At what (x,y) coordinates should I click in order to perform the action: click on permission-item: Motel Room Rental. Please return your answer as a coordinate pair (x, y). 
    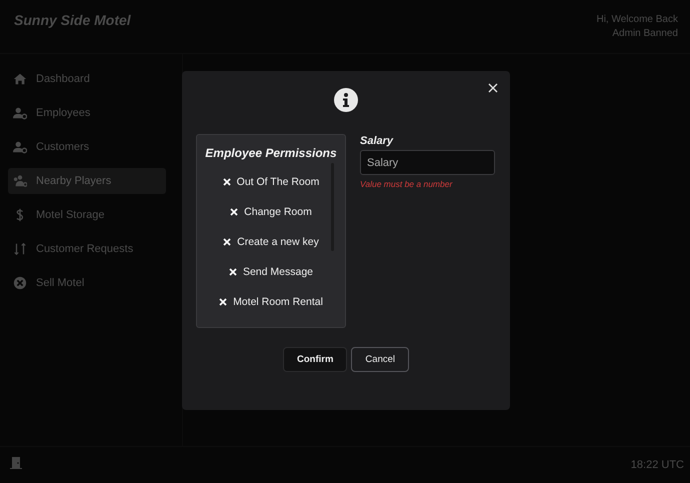
    Looking at the image, I should click on (271, 302).